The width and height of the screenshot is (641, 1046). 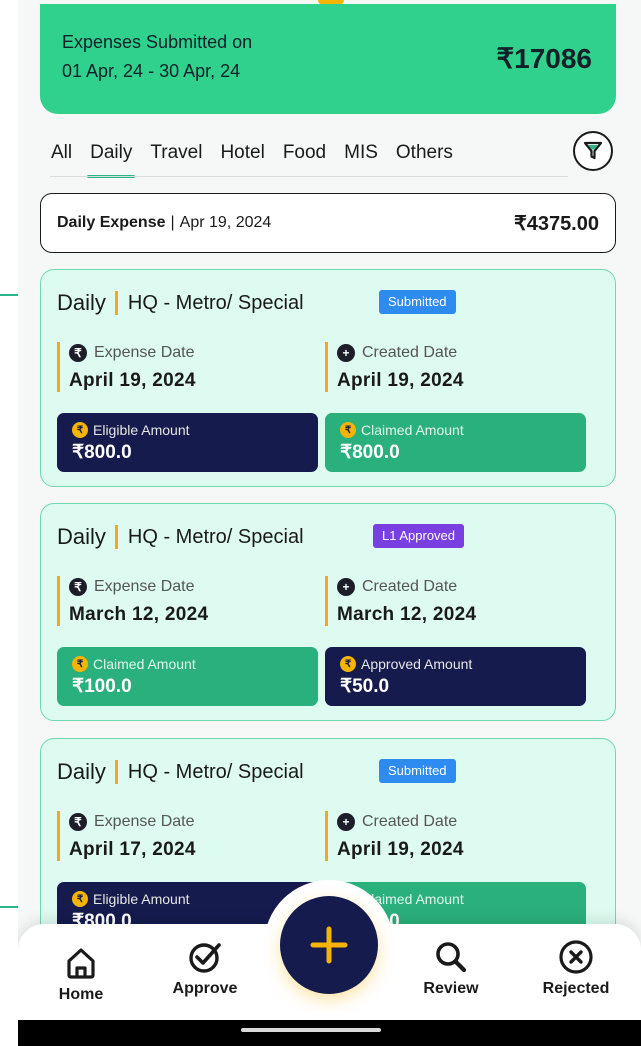 I want to click on summary-total: ₹17086, so click(x=544, y=58).